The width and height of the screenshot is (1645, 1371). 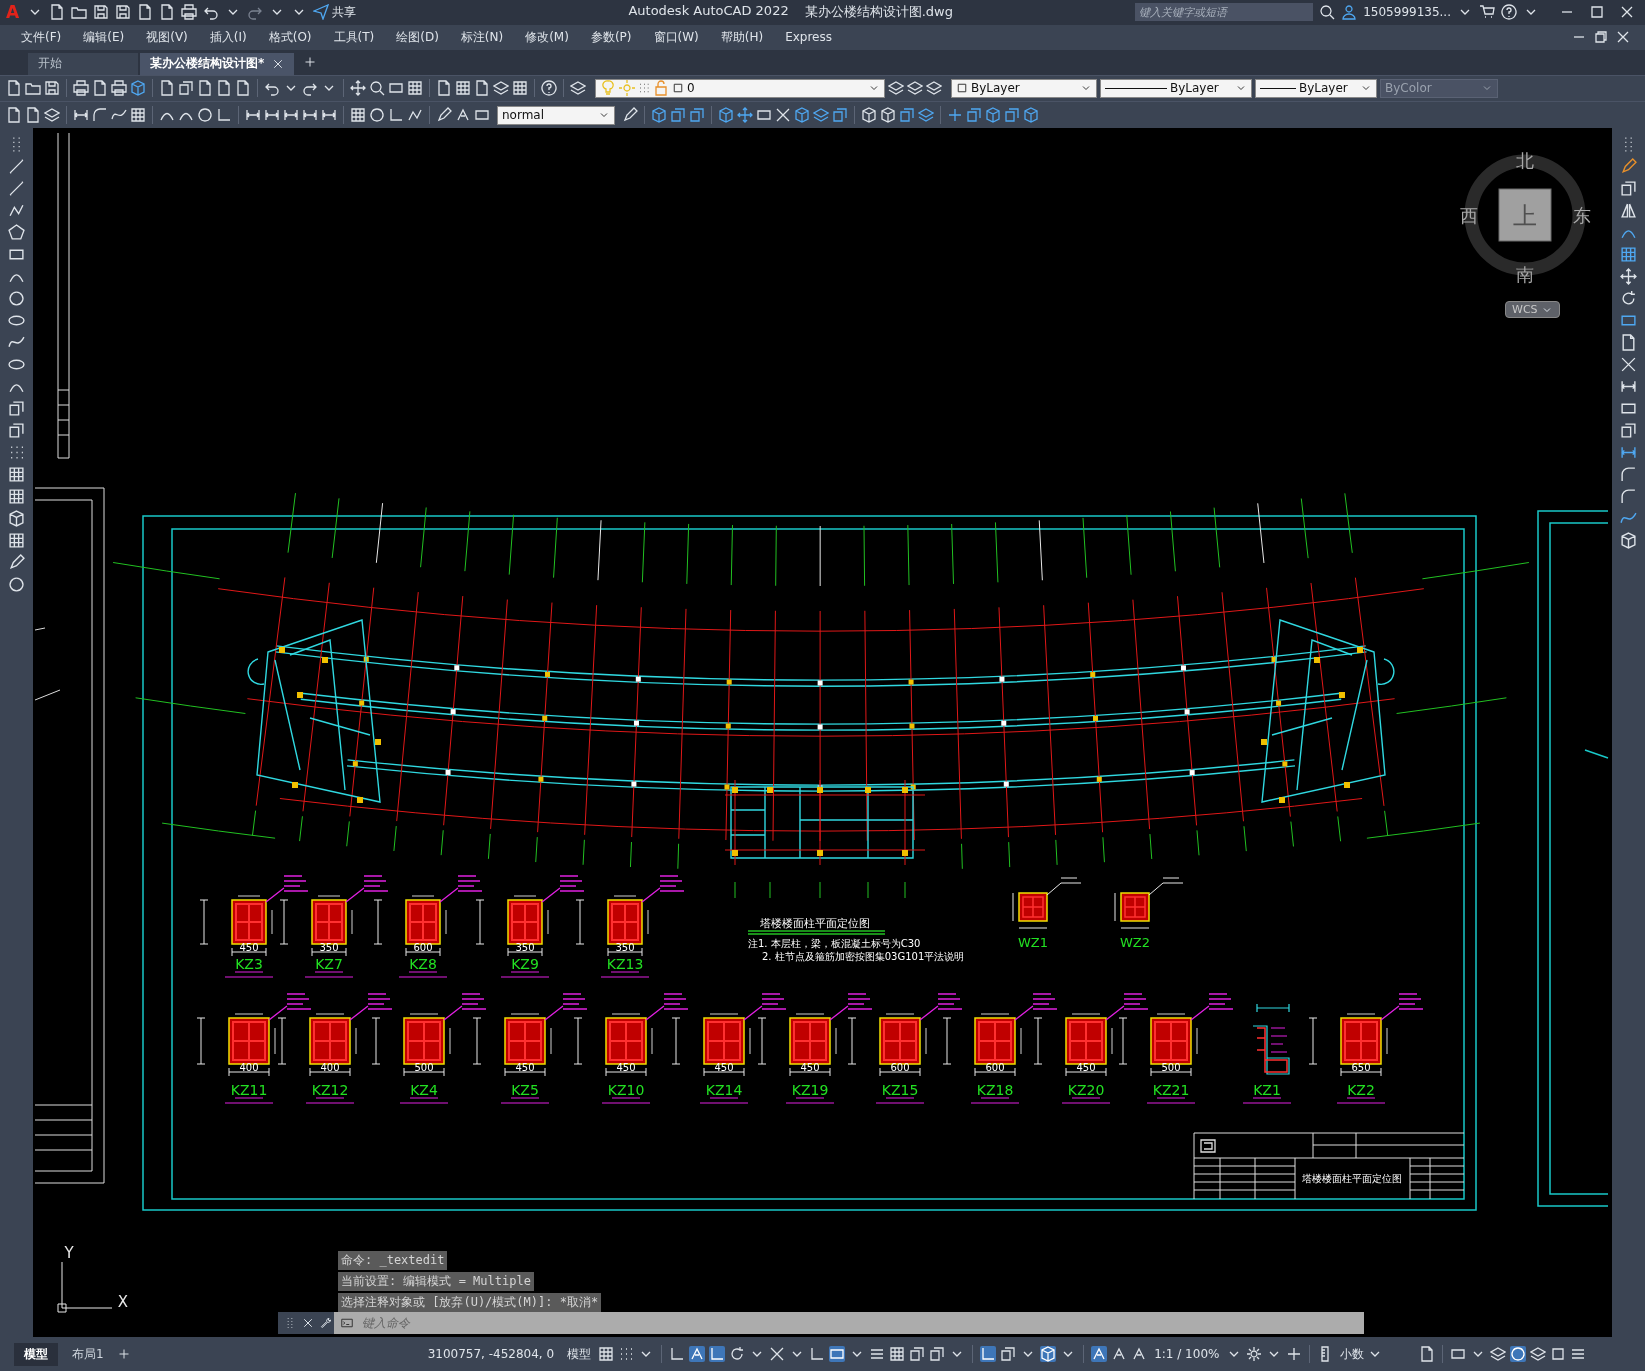 I want to click on menu-item: 工具(T), so click(x=354, y=37).